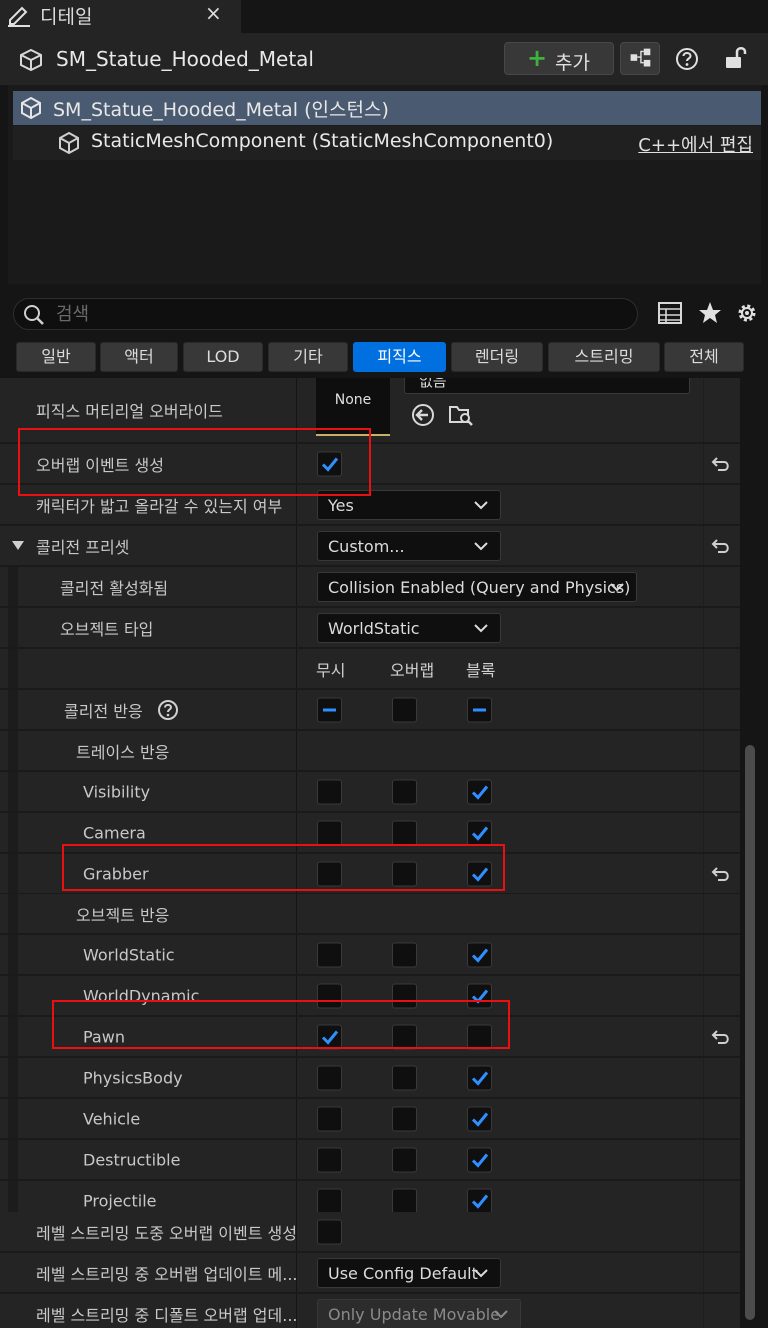 This screenshot has width=768, height=1328. Describe the element at coordinates (123, 915) in the screenshot. I see `prop-label: 오브젝트 반응` at that location.